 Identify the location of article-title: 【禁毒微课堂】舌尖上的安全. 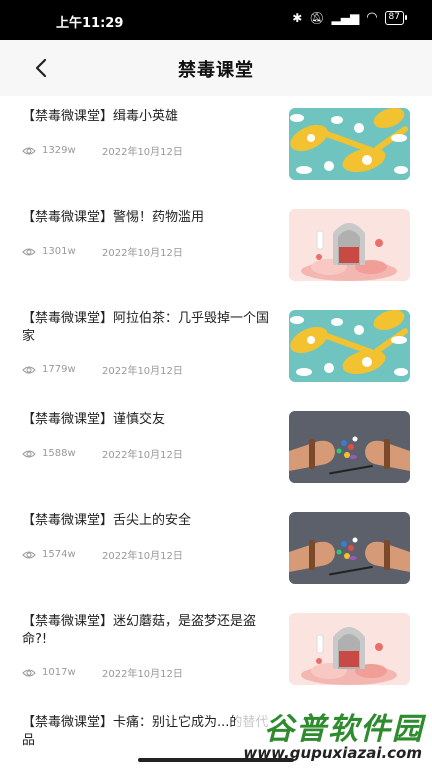
(107, 520).